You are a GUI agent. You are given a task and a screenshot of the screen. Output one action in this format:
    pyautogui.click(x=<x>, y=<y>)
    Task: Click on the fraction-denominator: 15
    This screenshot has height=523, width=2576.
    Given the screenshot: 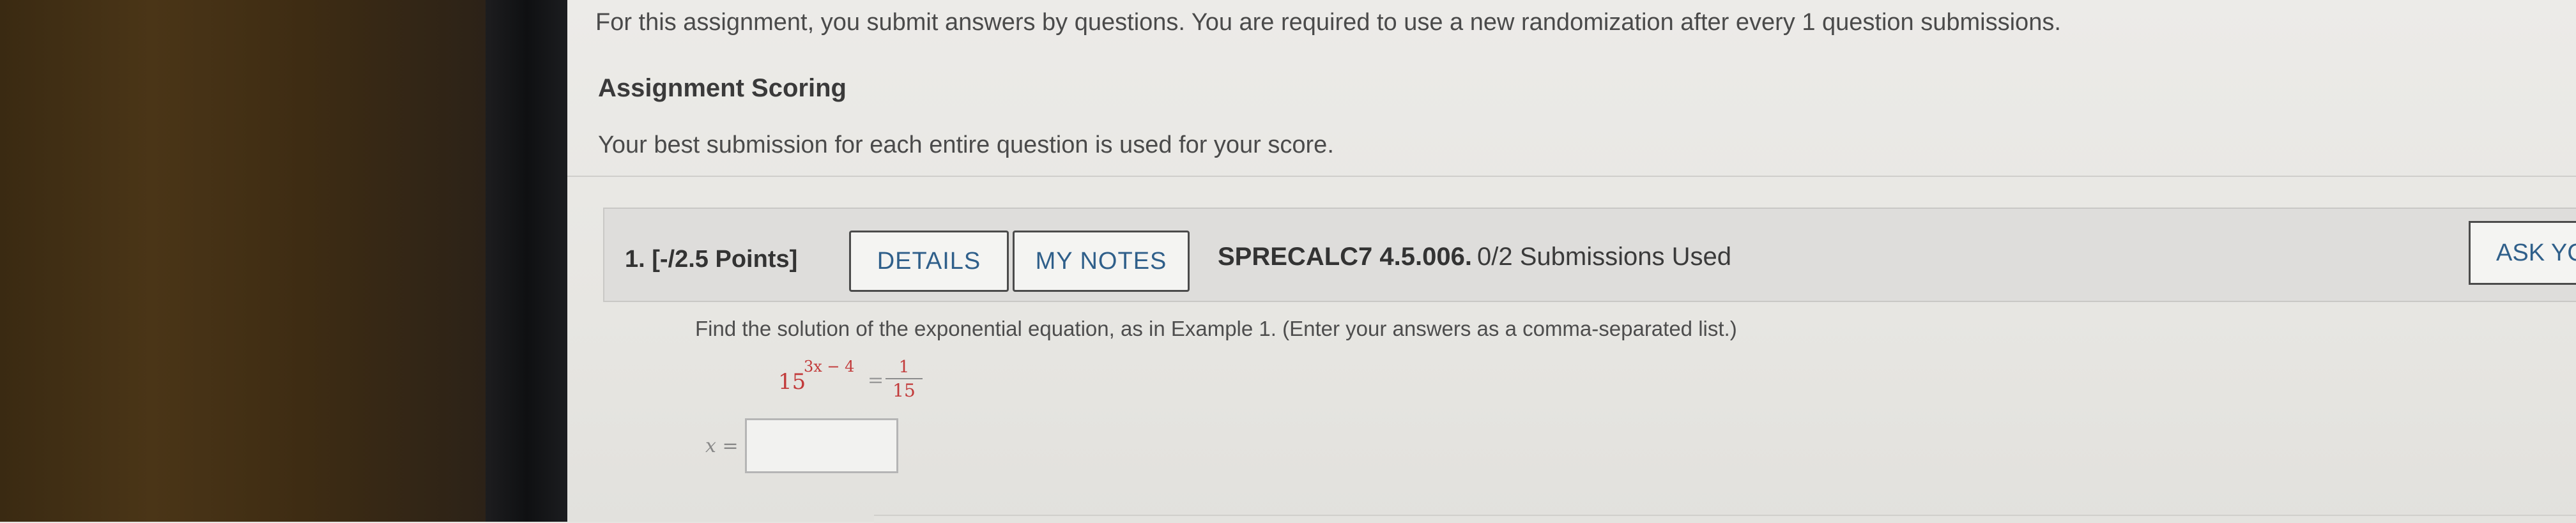 What is the action you would take?
    pyautogui.click(x=904, y=390)
    